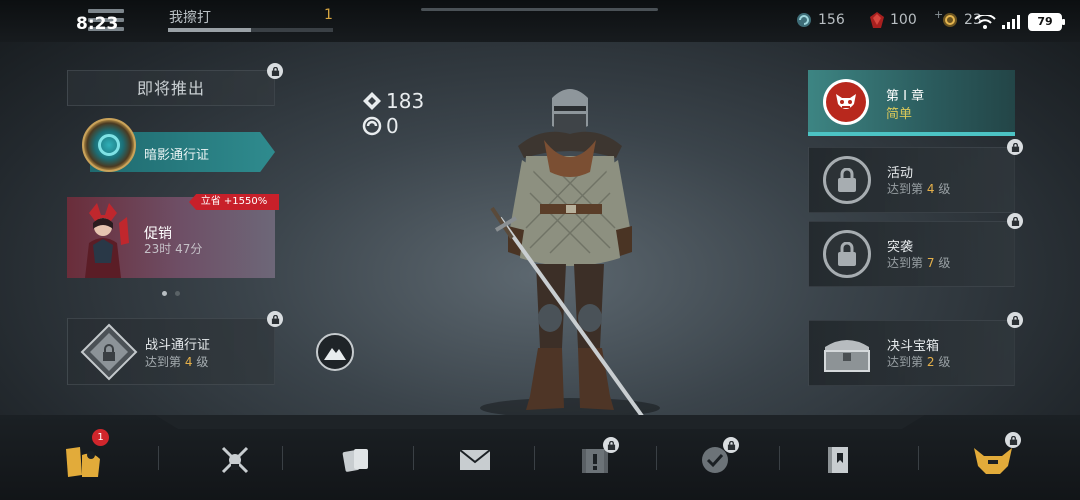  I want to click on coming-soon-panel: 即将推出, so click(171, 88).